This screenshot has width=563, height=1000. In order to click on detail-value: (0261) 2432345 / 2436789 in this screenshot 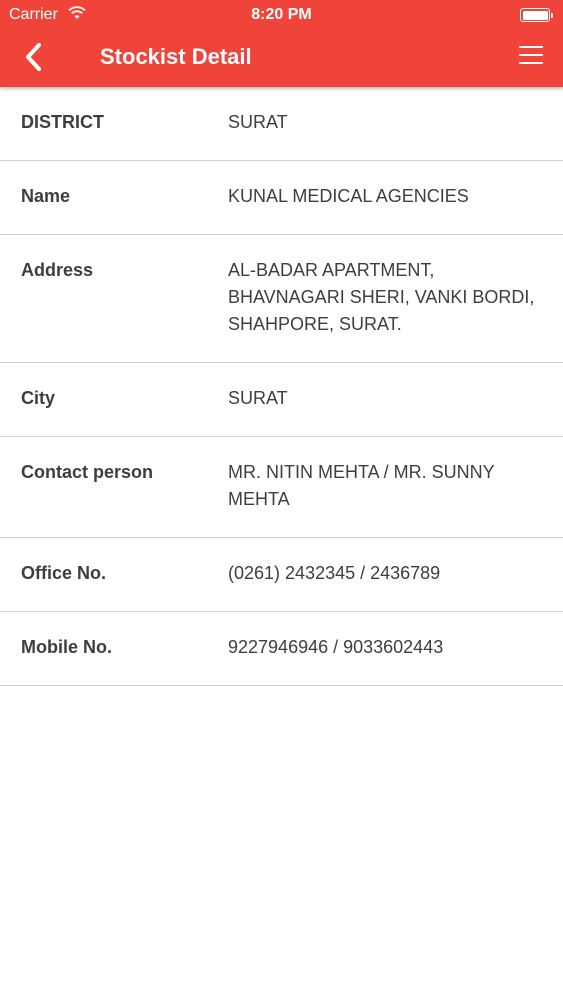, I will do `click(334, 573)`.